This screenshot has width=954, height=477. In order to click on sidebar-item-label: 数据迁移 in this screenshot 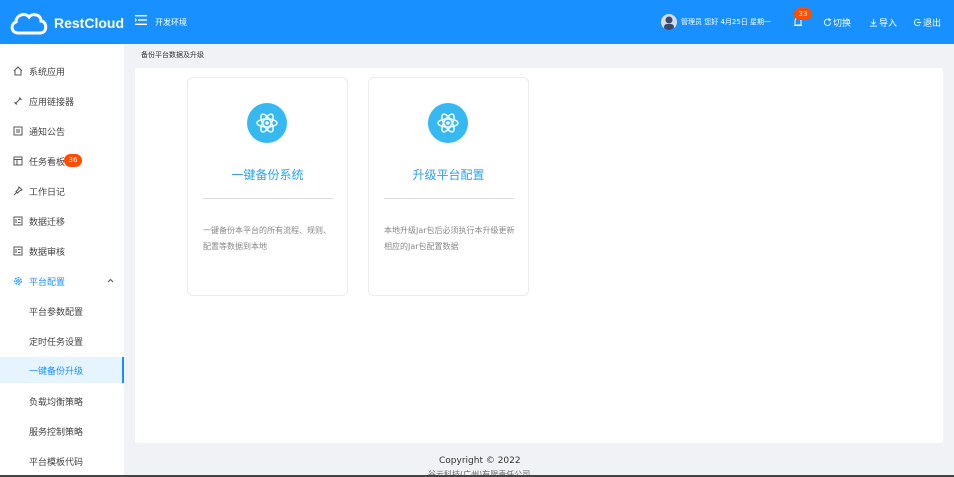, I will do `click(47, 223)`.